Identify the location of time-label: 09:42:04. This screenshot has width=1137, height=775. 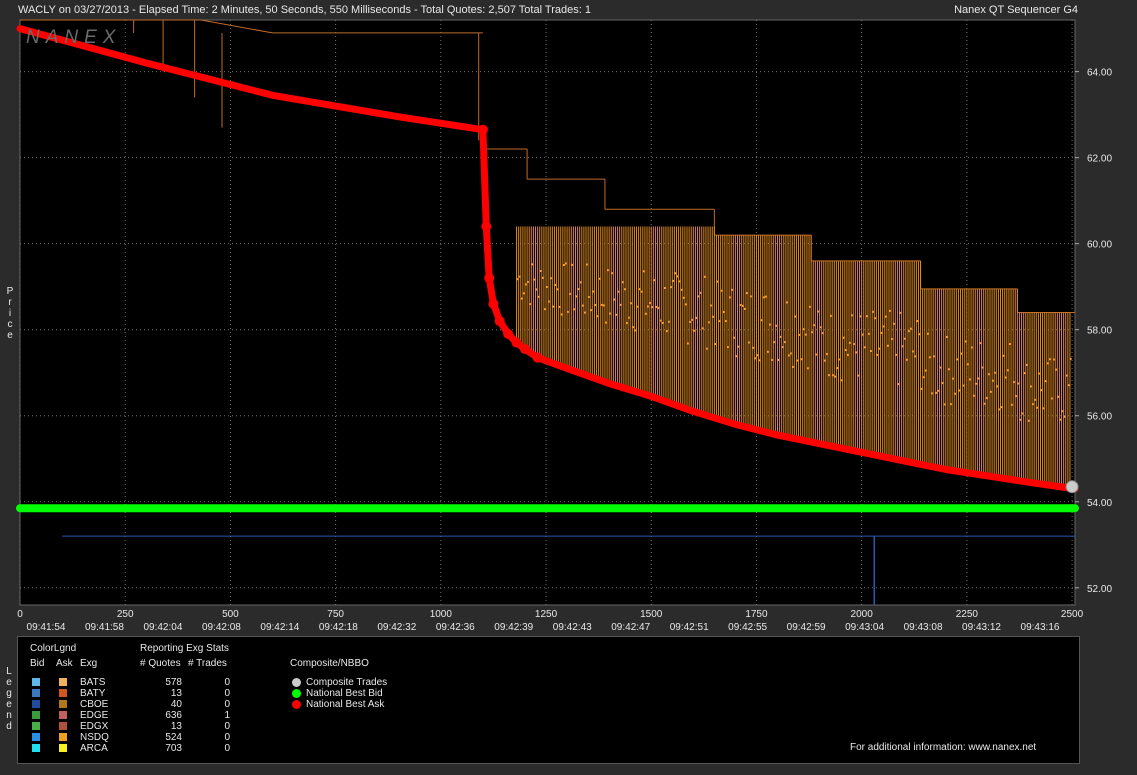
(162, 627).